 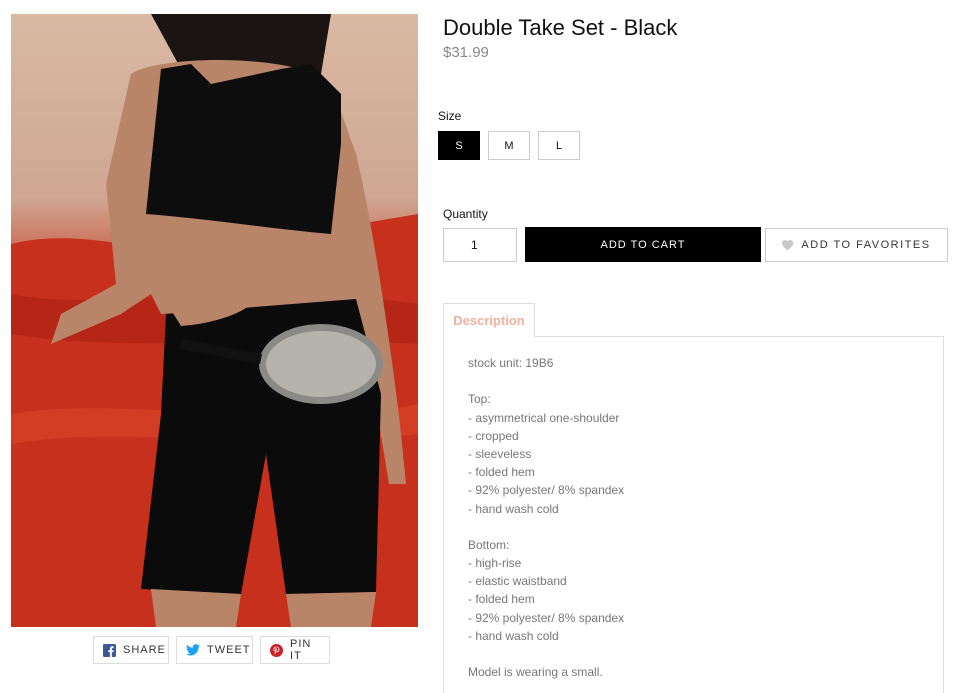 I want to click on share-buttons: SHARE TWEET PIN IT, so click(x=211, y=650).